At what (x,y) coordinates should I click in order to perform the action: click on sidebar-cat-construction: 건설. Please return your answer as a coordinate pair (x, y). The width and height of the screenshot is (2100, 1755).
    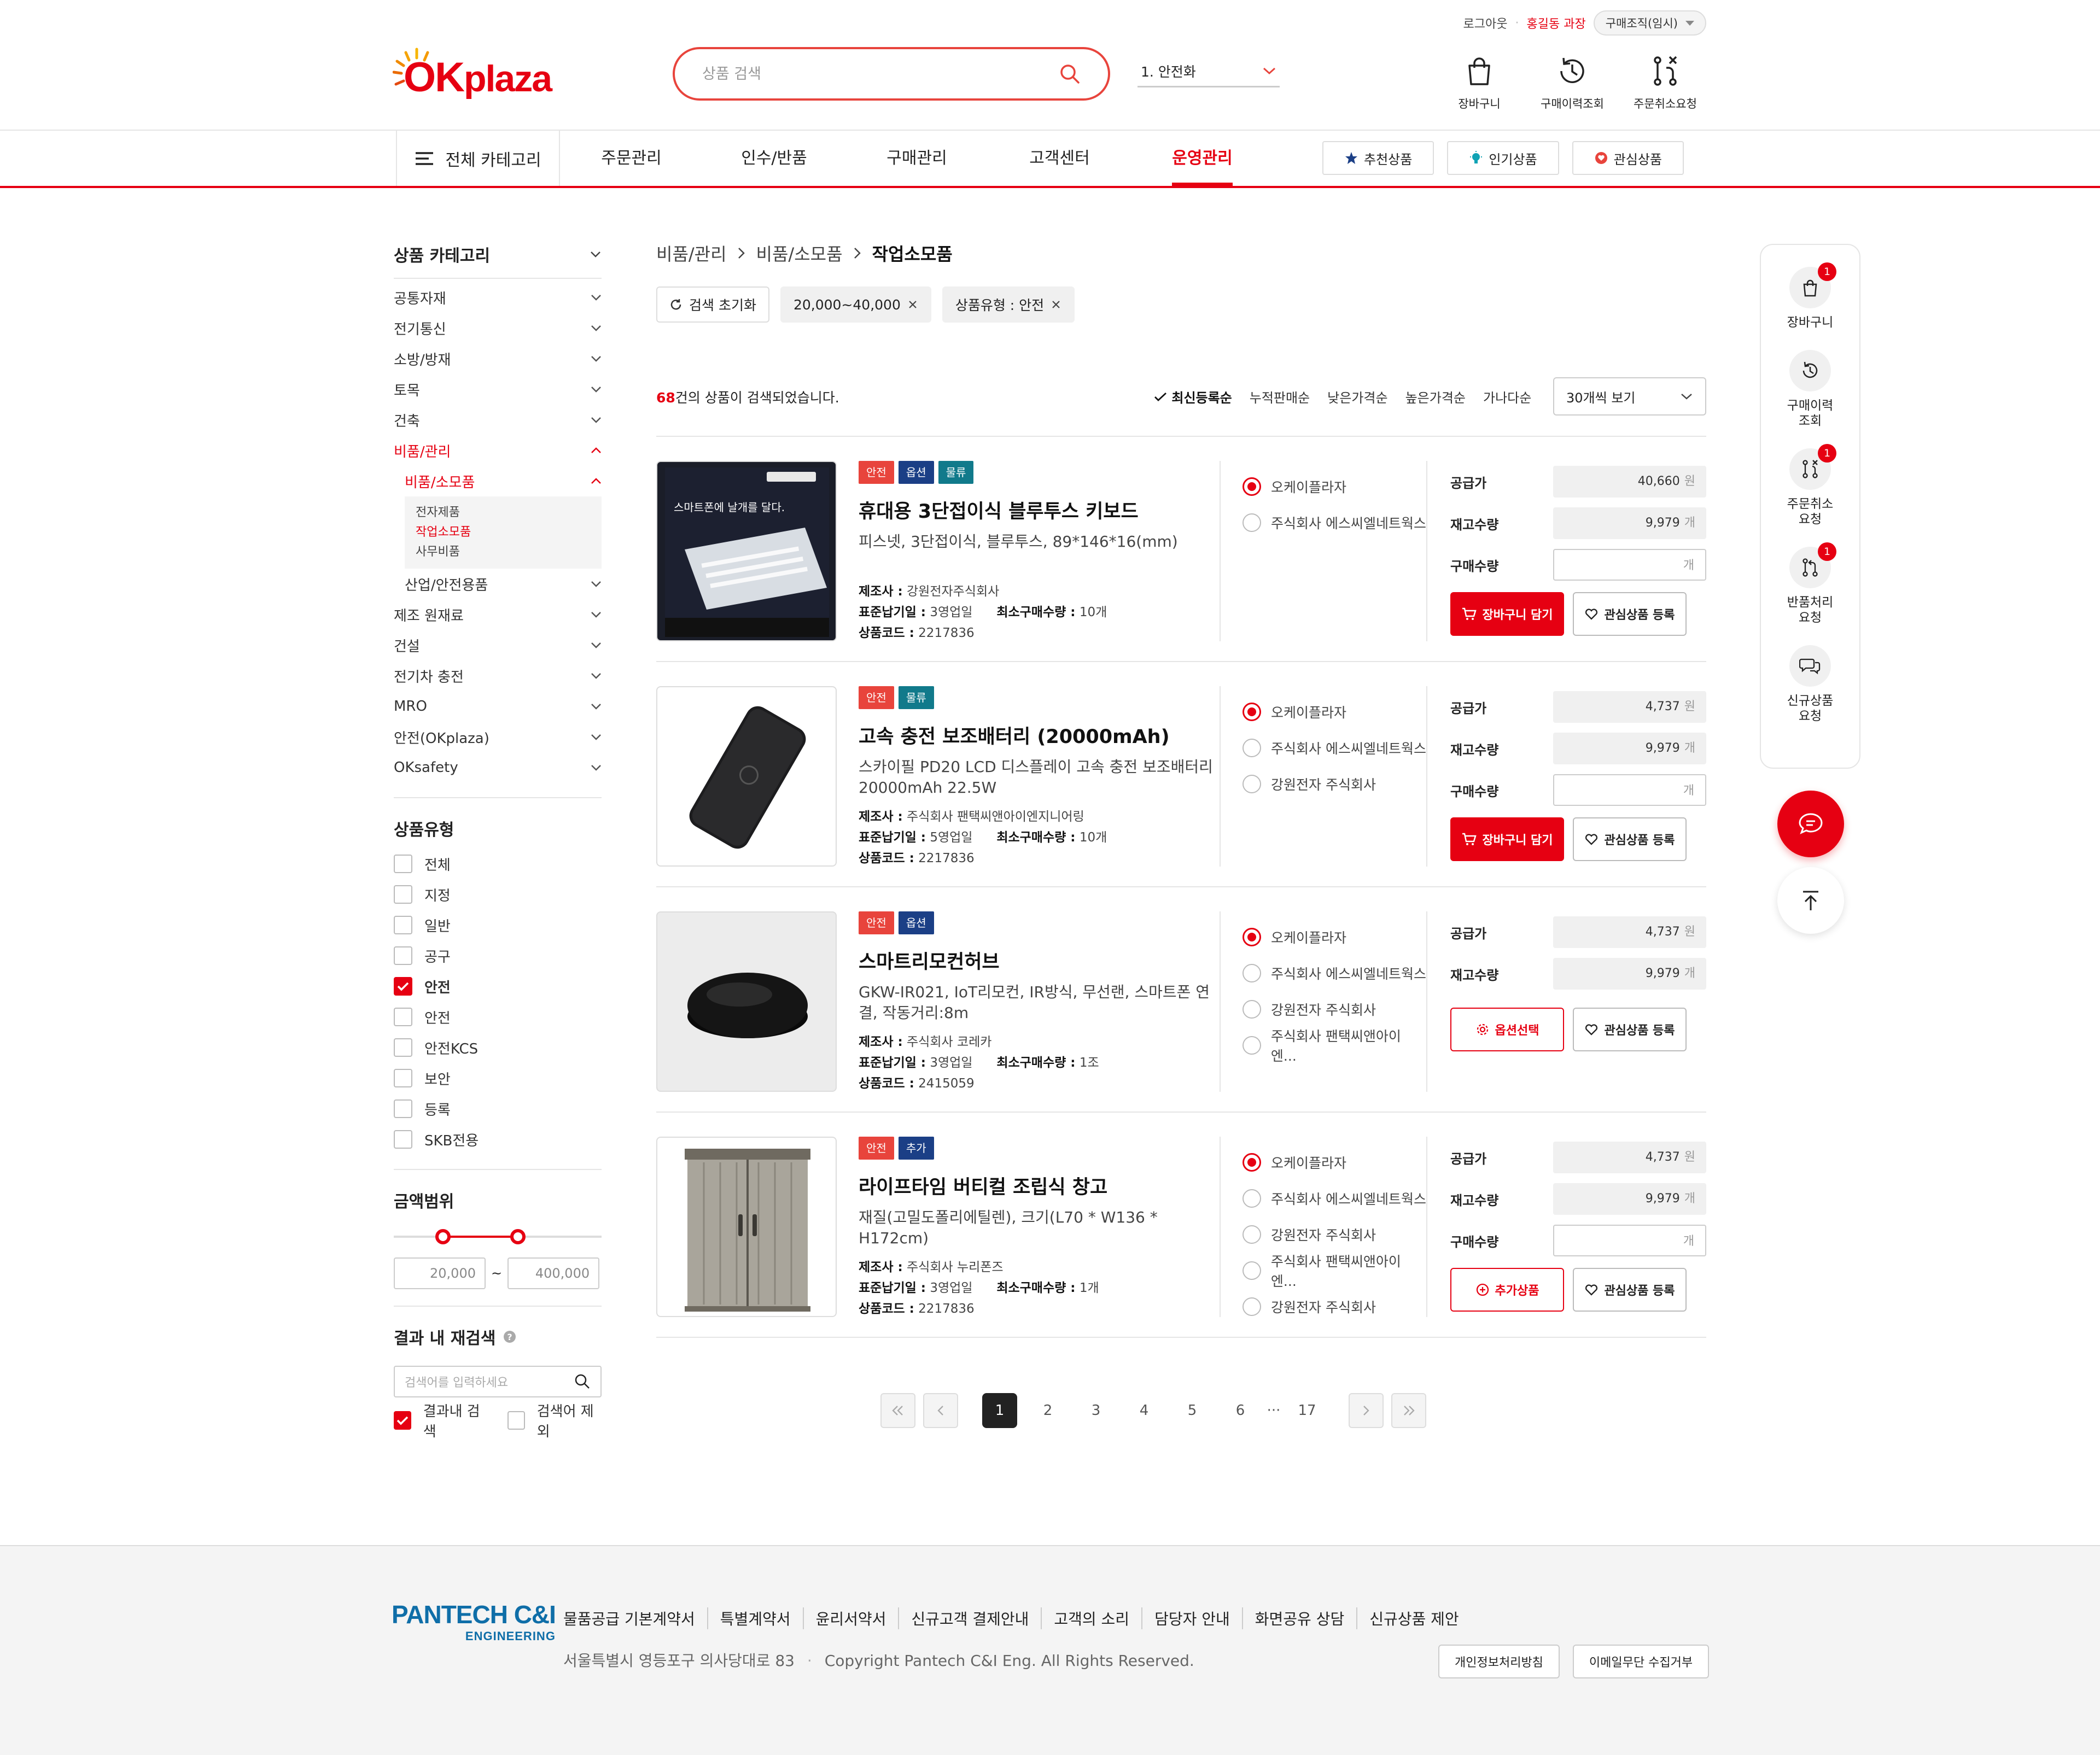
    Looking at the image, I should click on (498, 645).